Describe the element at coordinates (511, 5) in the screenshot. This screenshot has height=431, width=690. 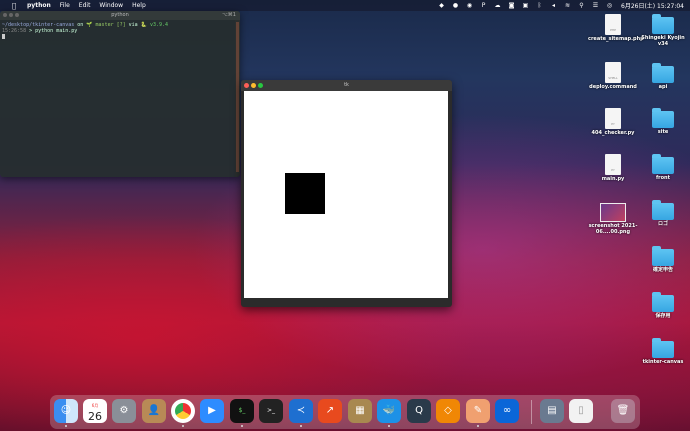
I see `record-icon: ◙` at that location.